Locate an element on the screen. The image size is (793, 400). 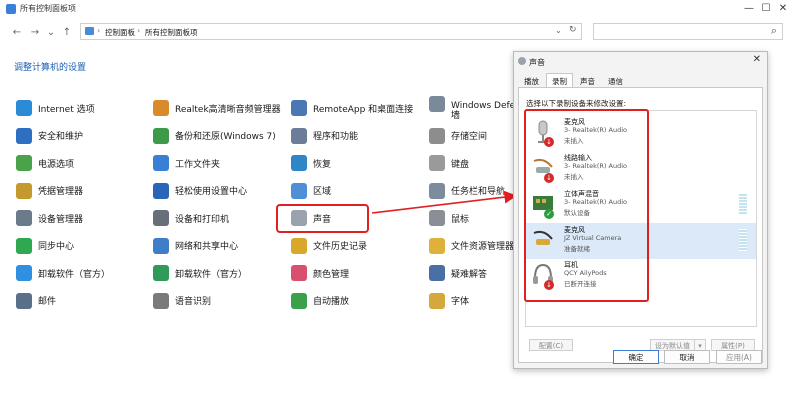
apply-button: 应用(A) is located at coordinates (739, 357).